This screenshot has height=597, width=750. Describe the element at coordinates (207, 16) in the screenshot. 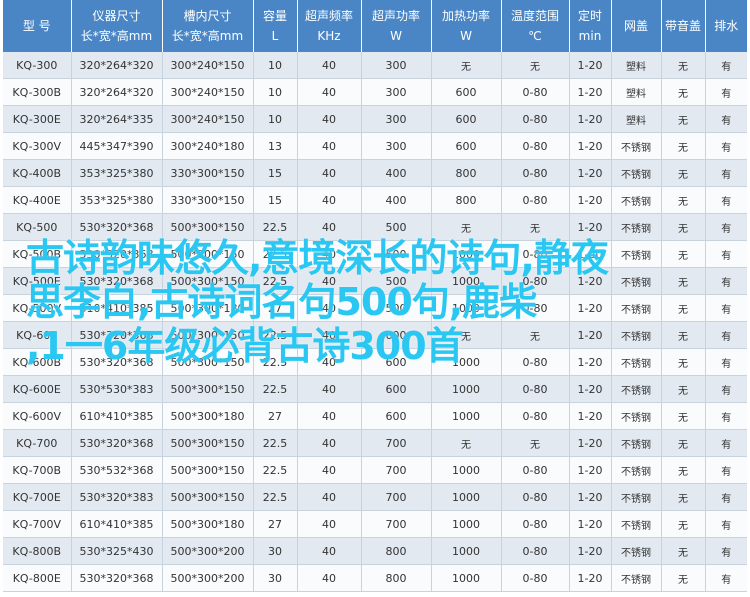

I see `column-header-title: 槽内尺寸` at that location.